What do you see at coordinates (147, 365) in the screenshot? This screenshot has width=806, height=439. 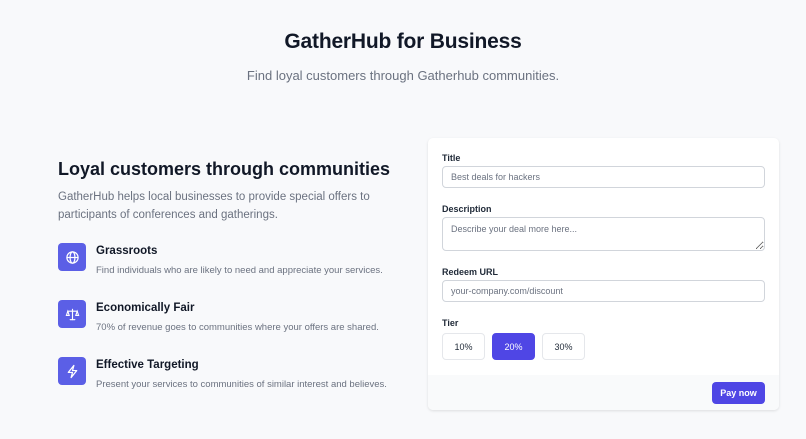 I see `feature-title: Effective Targeting` at bounding box center [147, 365].